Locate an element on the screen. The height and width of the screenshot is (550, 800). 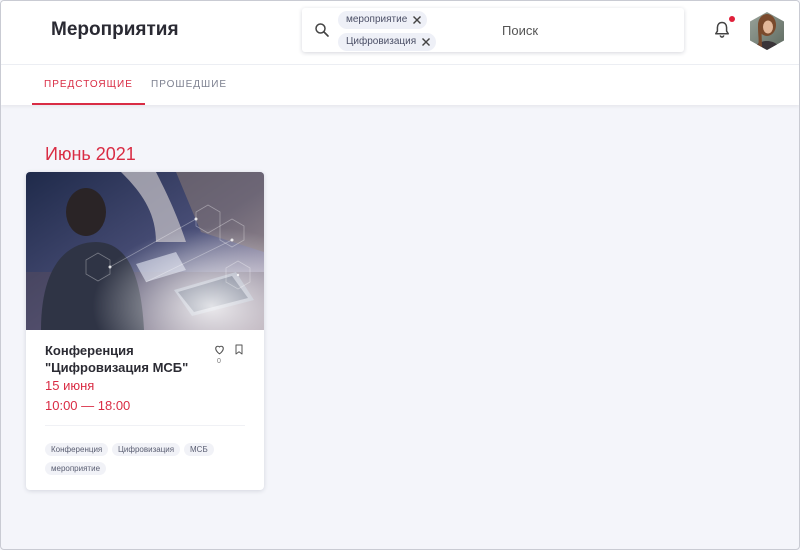
event-title: Конференция "Цифровизация МСБ" is located at coordinates (130, 359).